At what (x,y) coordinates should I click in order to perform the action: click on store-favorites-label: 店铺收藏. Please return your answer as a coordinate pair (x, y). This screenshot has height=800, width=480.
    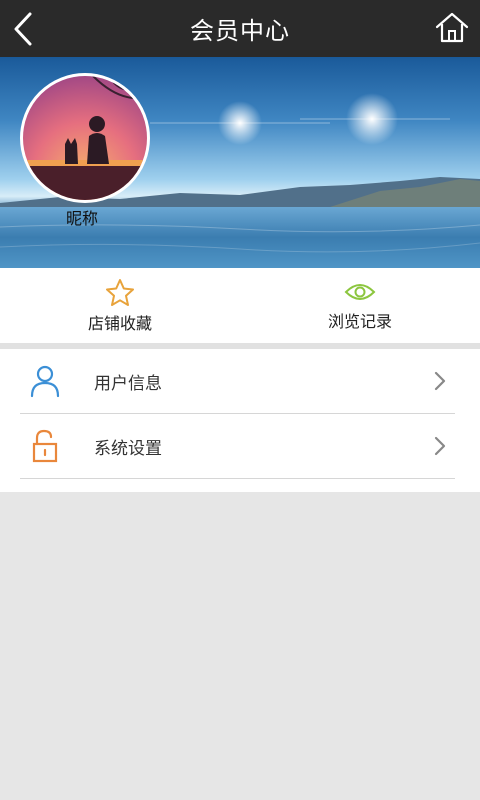
    Looking at the image, I should click on (119, 323).